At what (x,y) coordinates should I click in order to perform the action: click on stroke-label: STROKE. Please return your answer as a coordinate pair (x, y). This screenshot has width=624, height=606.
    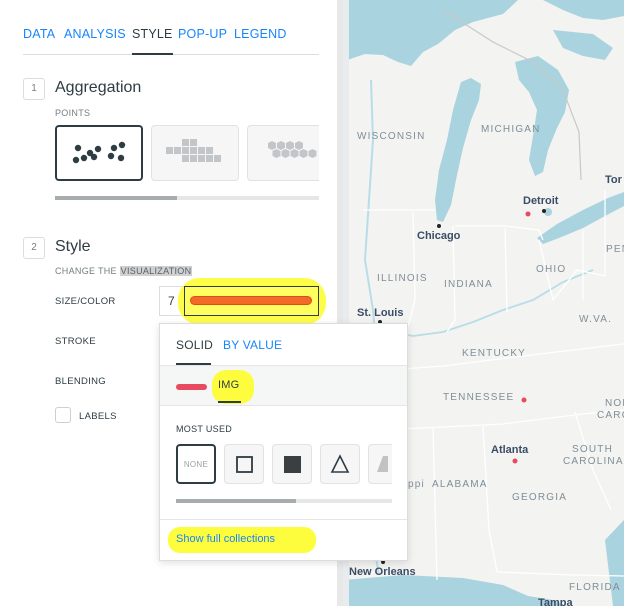
    Looking at the image, I should click on (75, 341).